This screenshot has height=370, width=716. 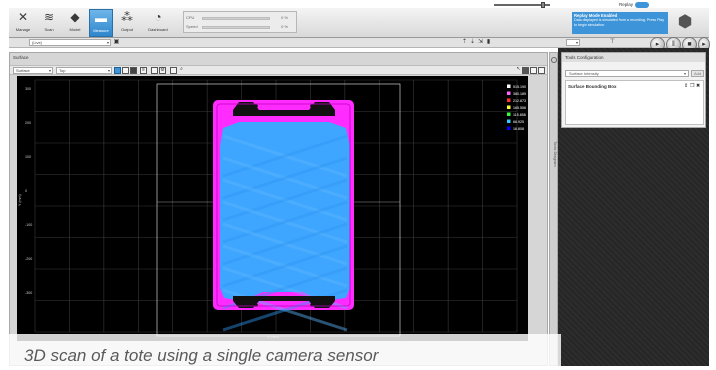 What do you see at coordinates (23, 29) in the screenshot?
I see `manage-label: Manage` at bounding box center [23, 29].